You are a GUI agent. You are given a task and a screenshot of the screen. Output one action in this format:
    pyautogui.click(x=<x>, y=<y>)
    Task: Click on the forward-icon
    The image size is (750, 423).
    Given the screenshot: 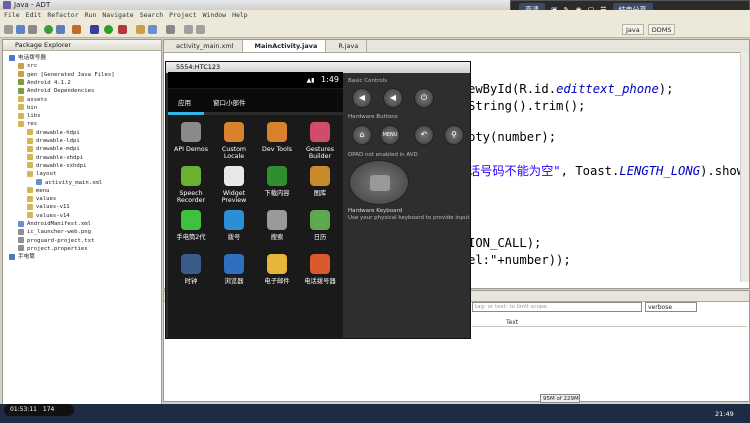 What is the action you would take?
    pyautogui.click(x=200, y=29)
    